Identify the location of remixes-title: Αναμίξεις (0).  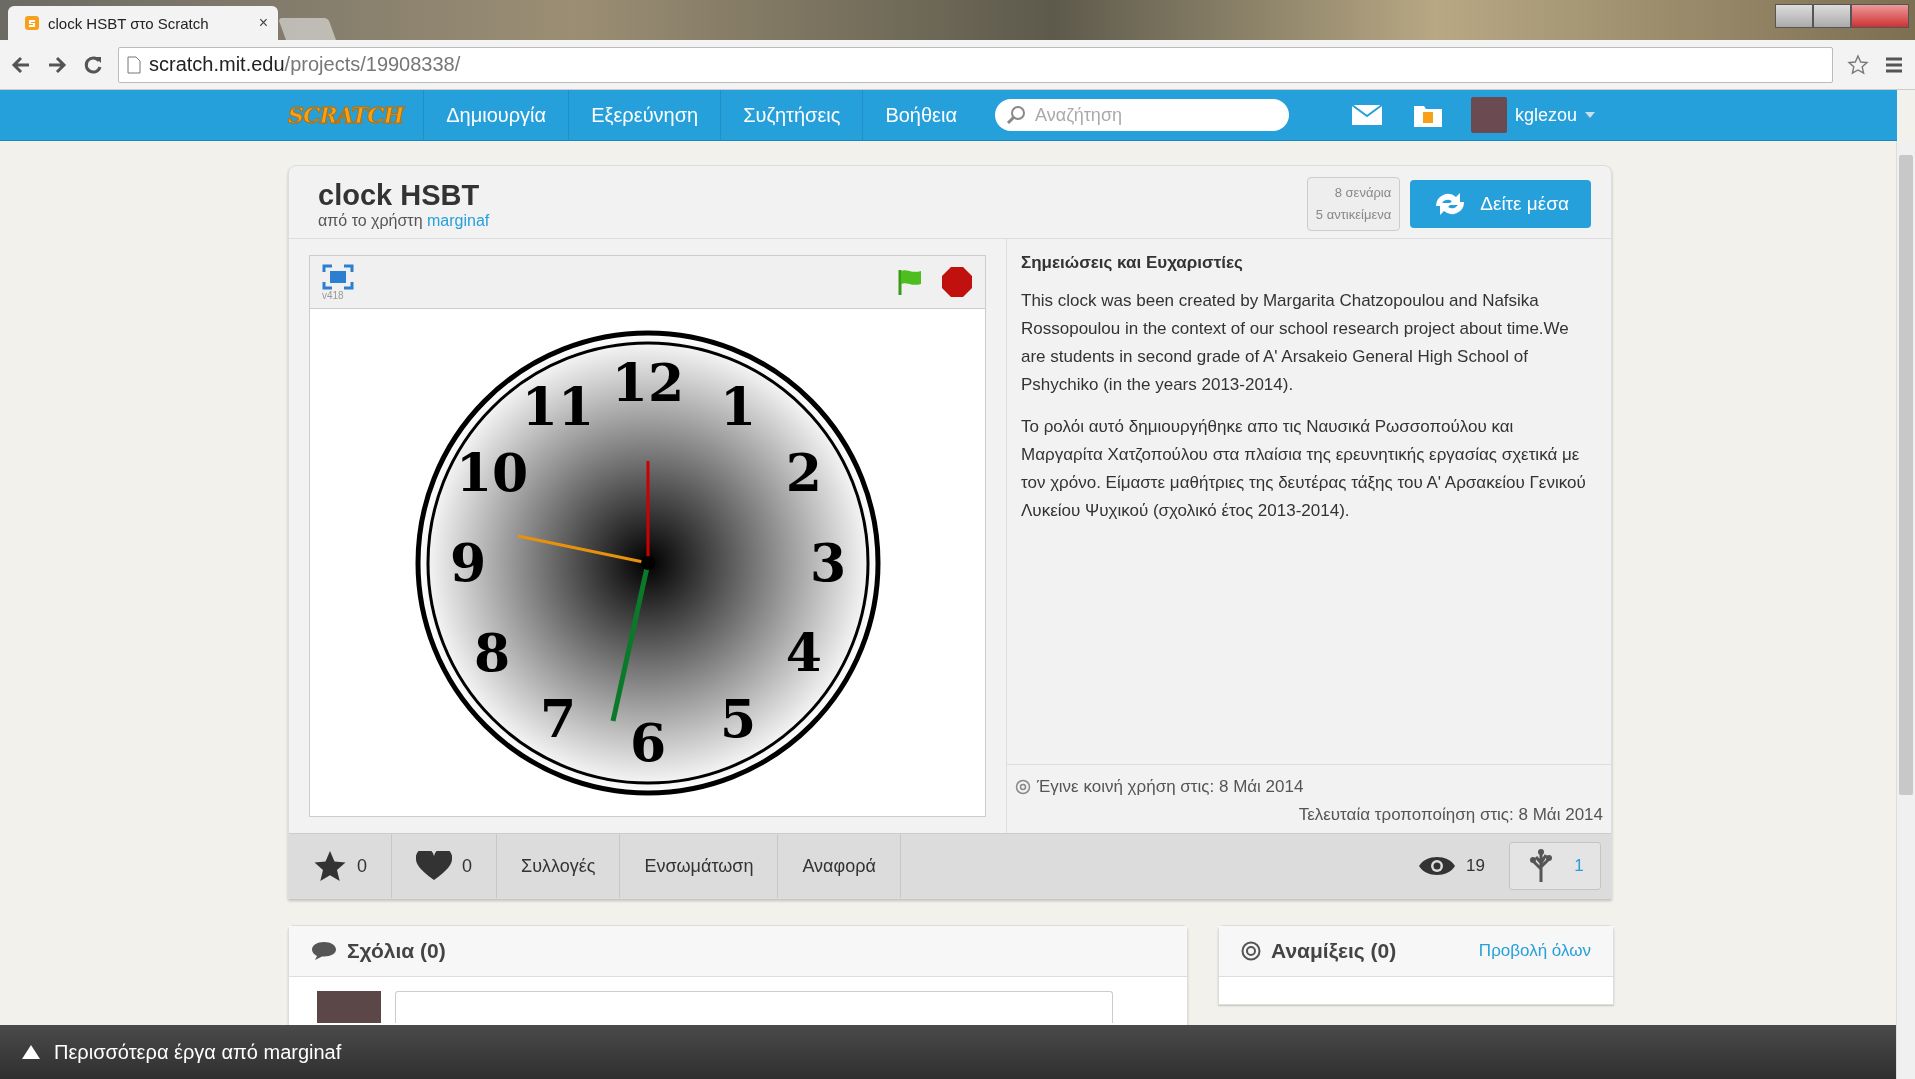
(1334, 951).